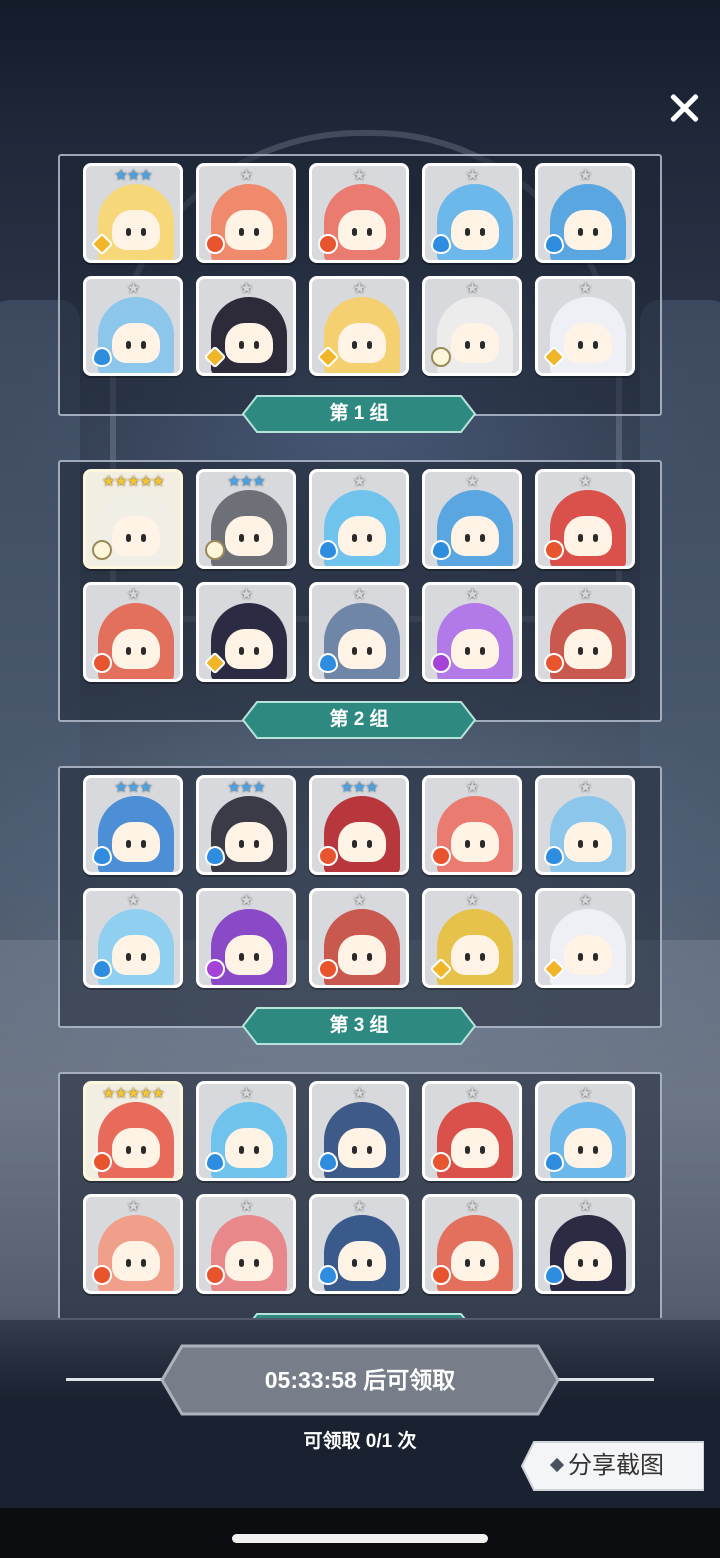 The height and width of the screenshot is (1558, 720). Describe the element at coordinates (612, 1466) in the screenshot. I see `share-screenshot-button: 分享截图` at that location.